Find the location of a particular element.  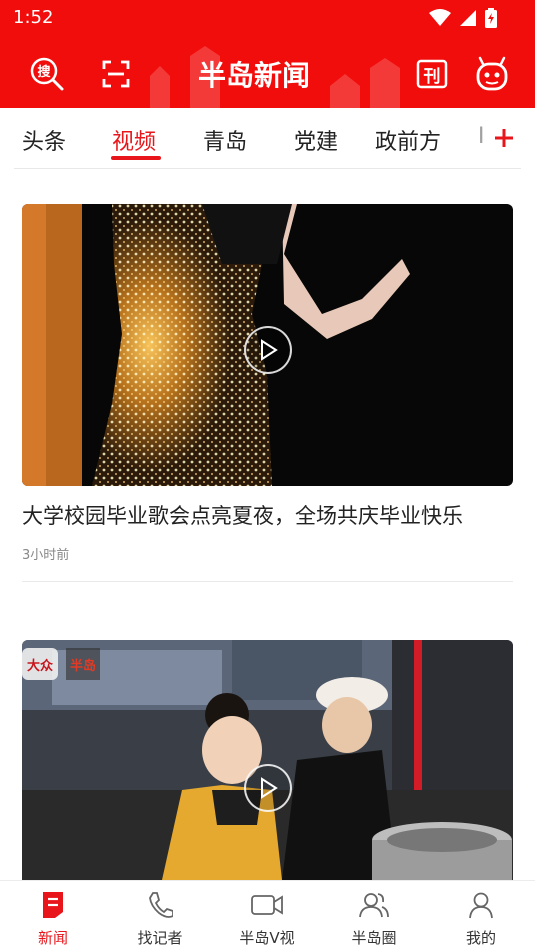

nav-label: 找记者 is located at coordinates (160, 938).